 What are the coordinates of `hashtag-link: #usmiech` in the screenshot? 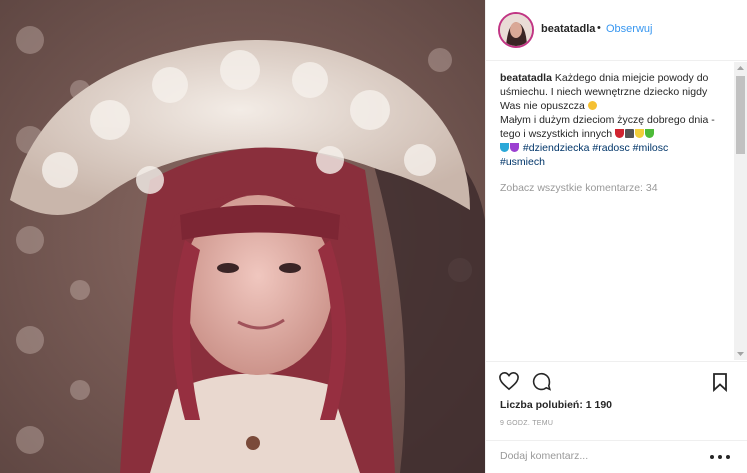 It's located at (522, 162).